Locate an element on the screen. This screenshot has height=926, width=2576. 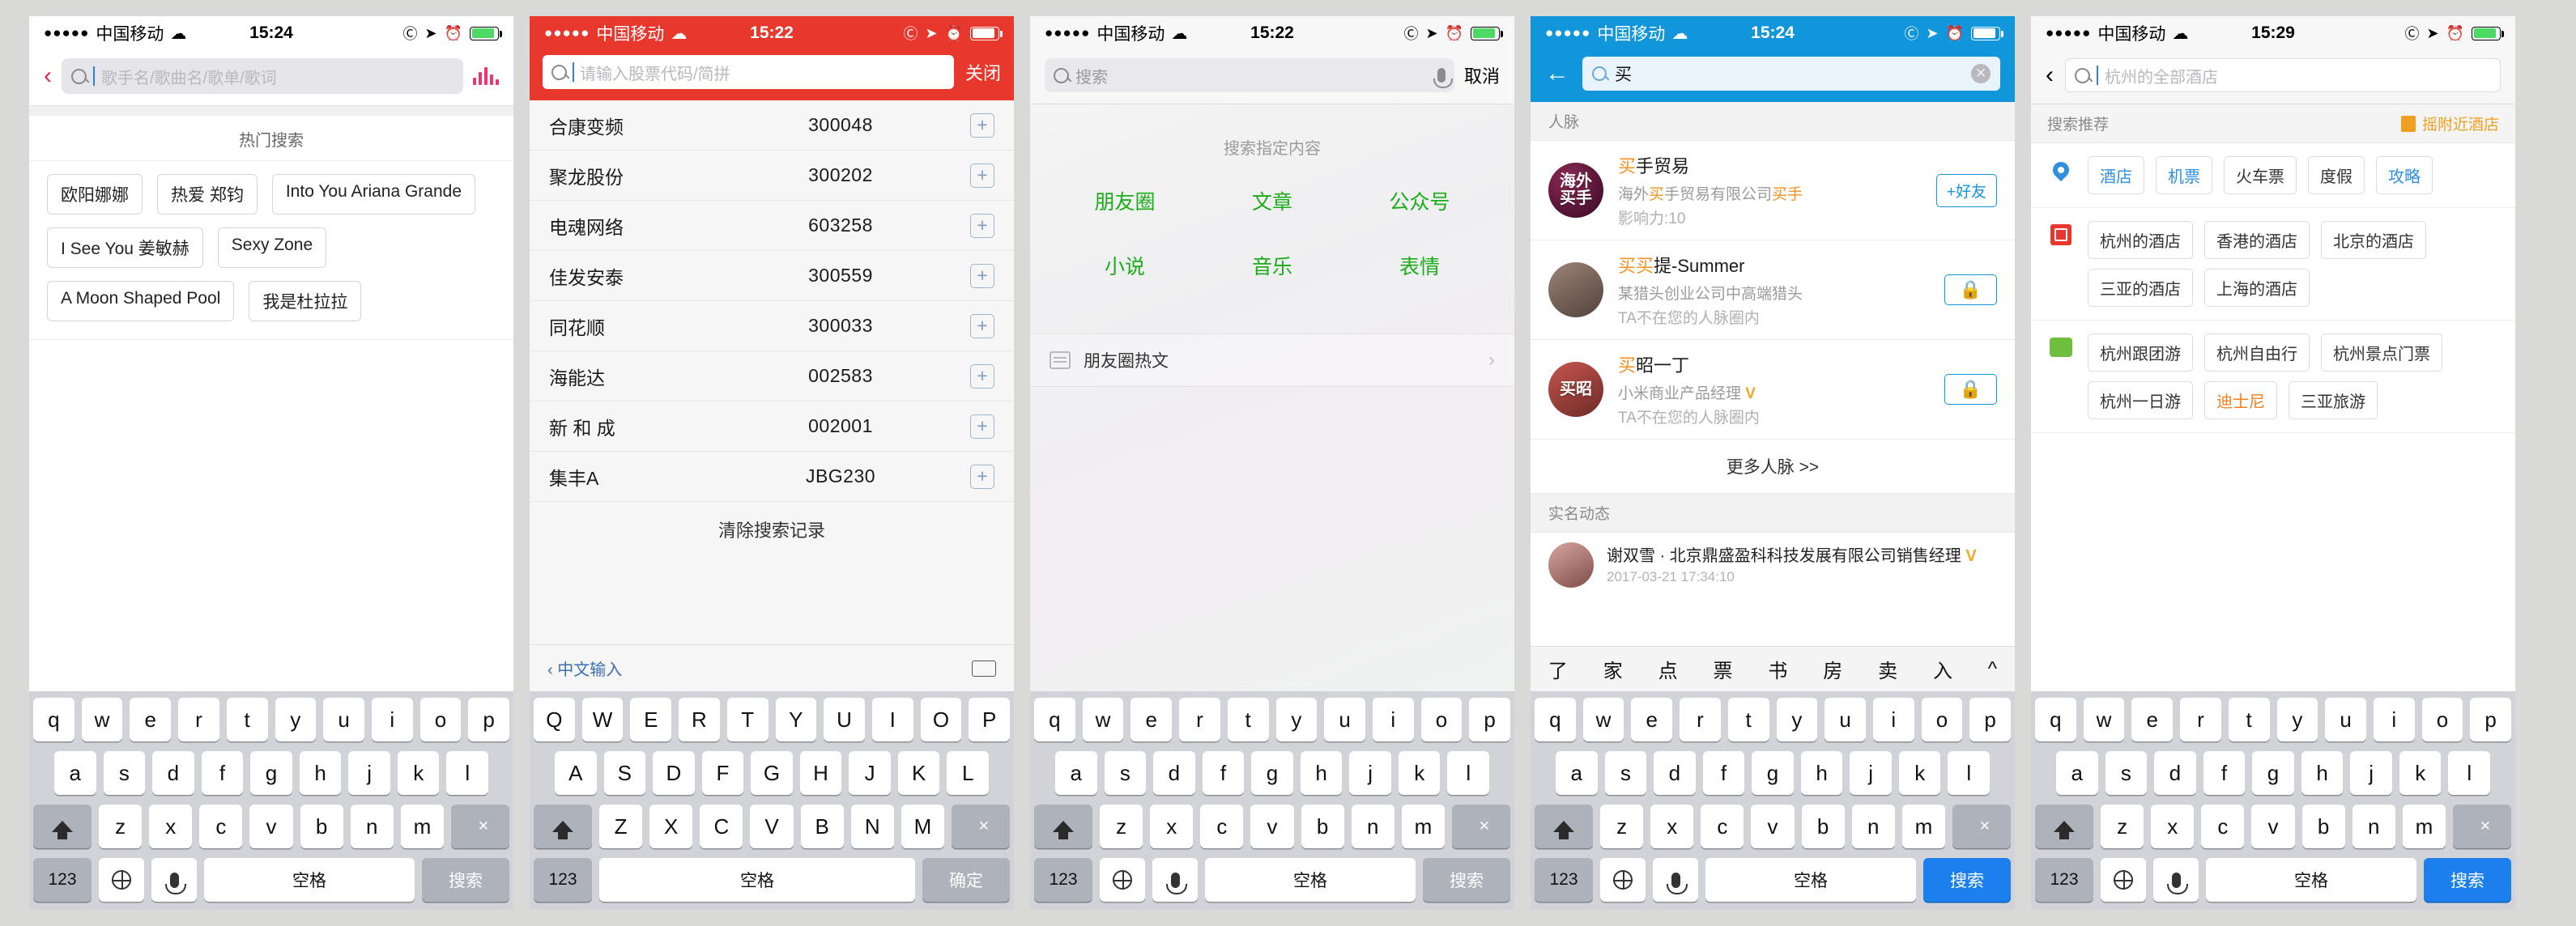
key-t: t is located at coordinates (247, 719).